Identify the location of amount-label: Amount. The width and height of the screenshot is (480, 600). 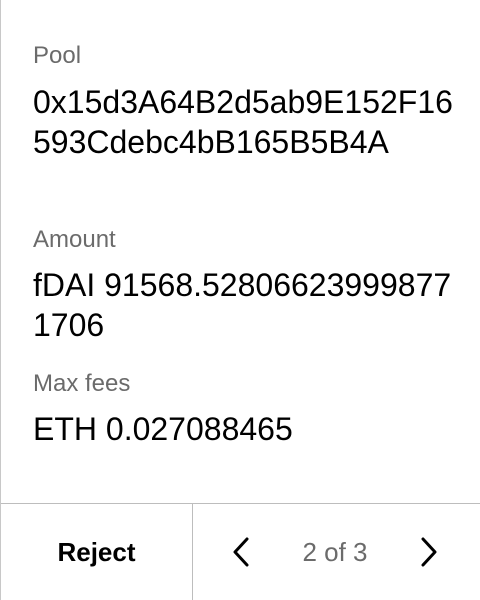
(74, 239).